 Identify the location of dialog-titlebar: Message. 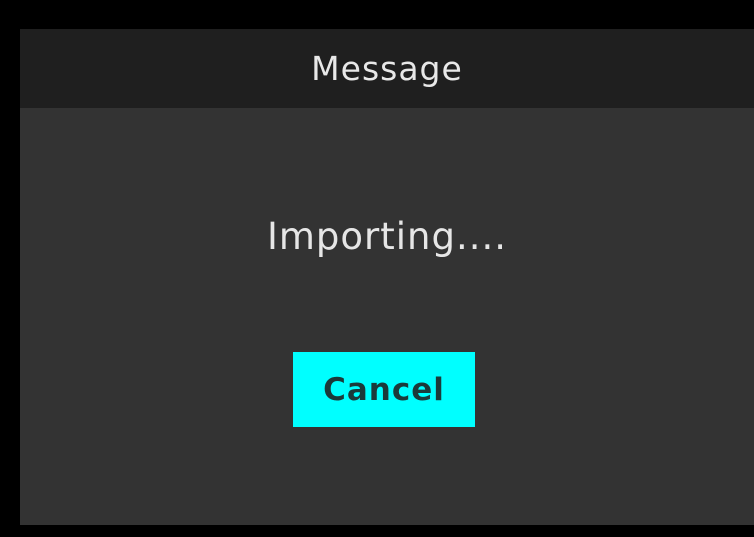
(387, 68).